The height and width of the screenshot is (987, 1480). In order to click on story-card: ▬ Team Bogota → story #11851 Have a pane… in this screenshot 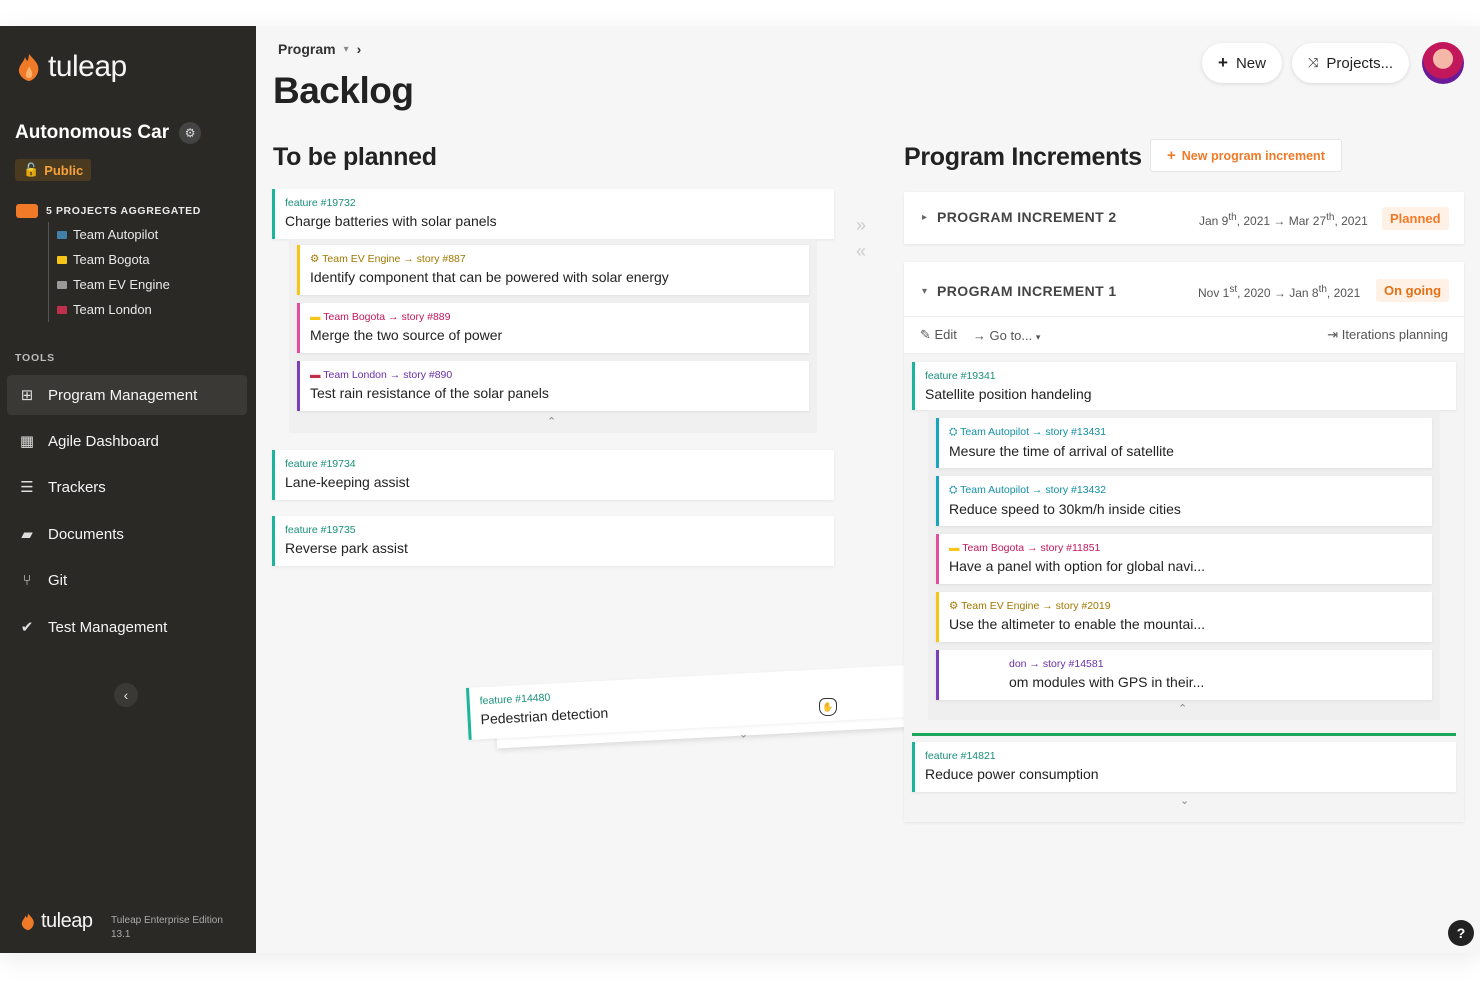, I will do `click(1184, 559)`.